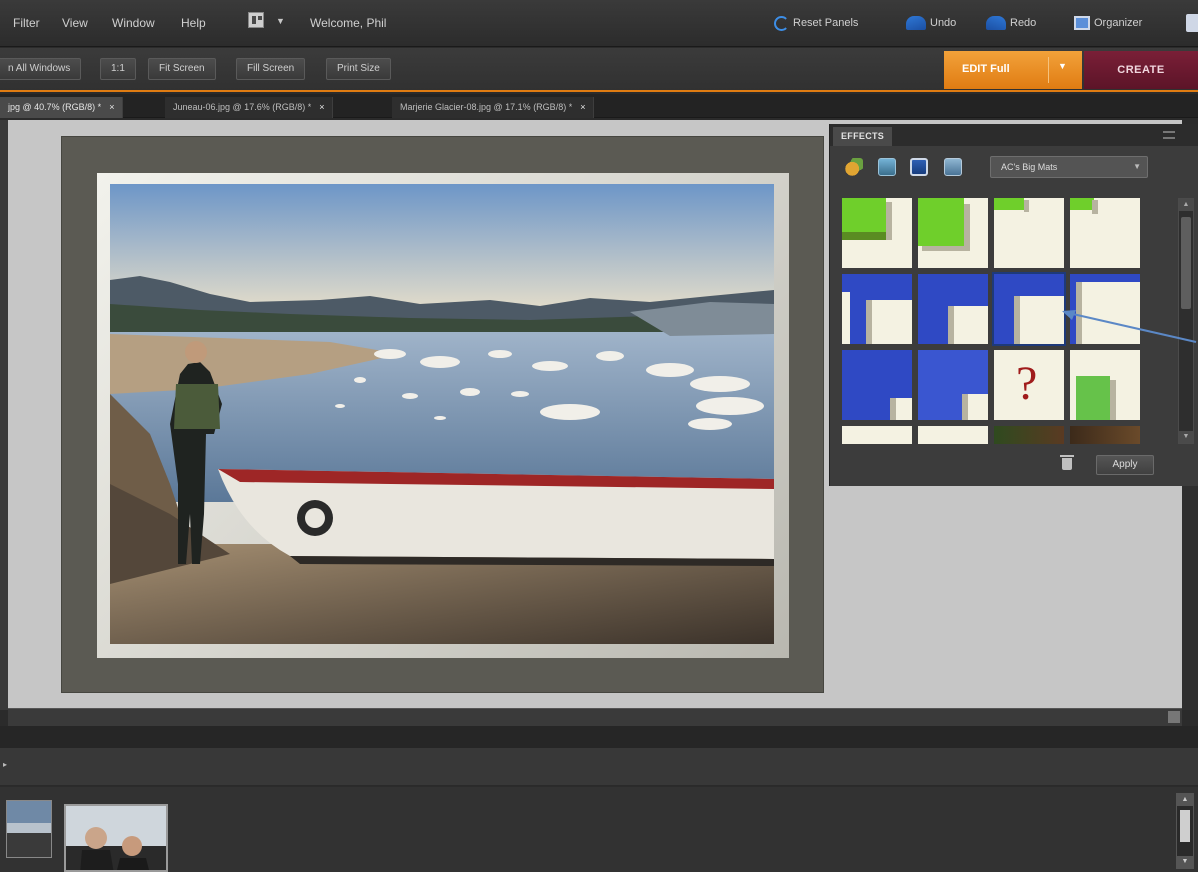  Describe the element at coordinates (599, 829) in the screenshot. I see `project-bin` at that location.